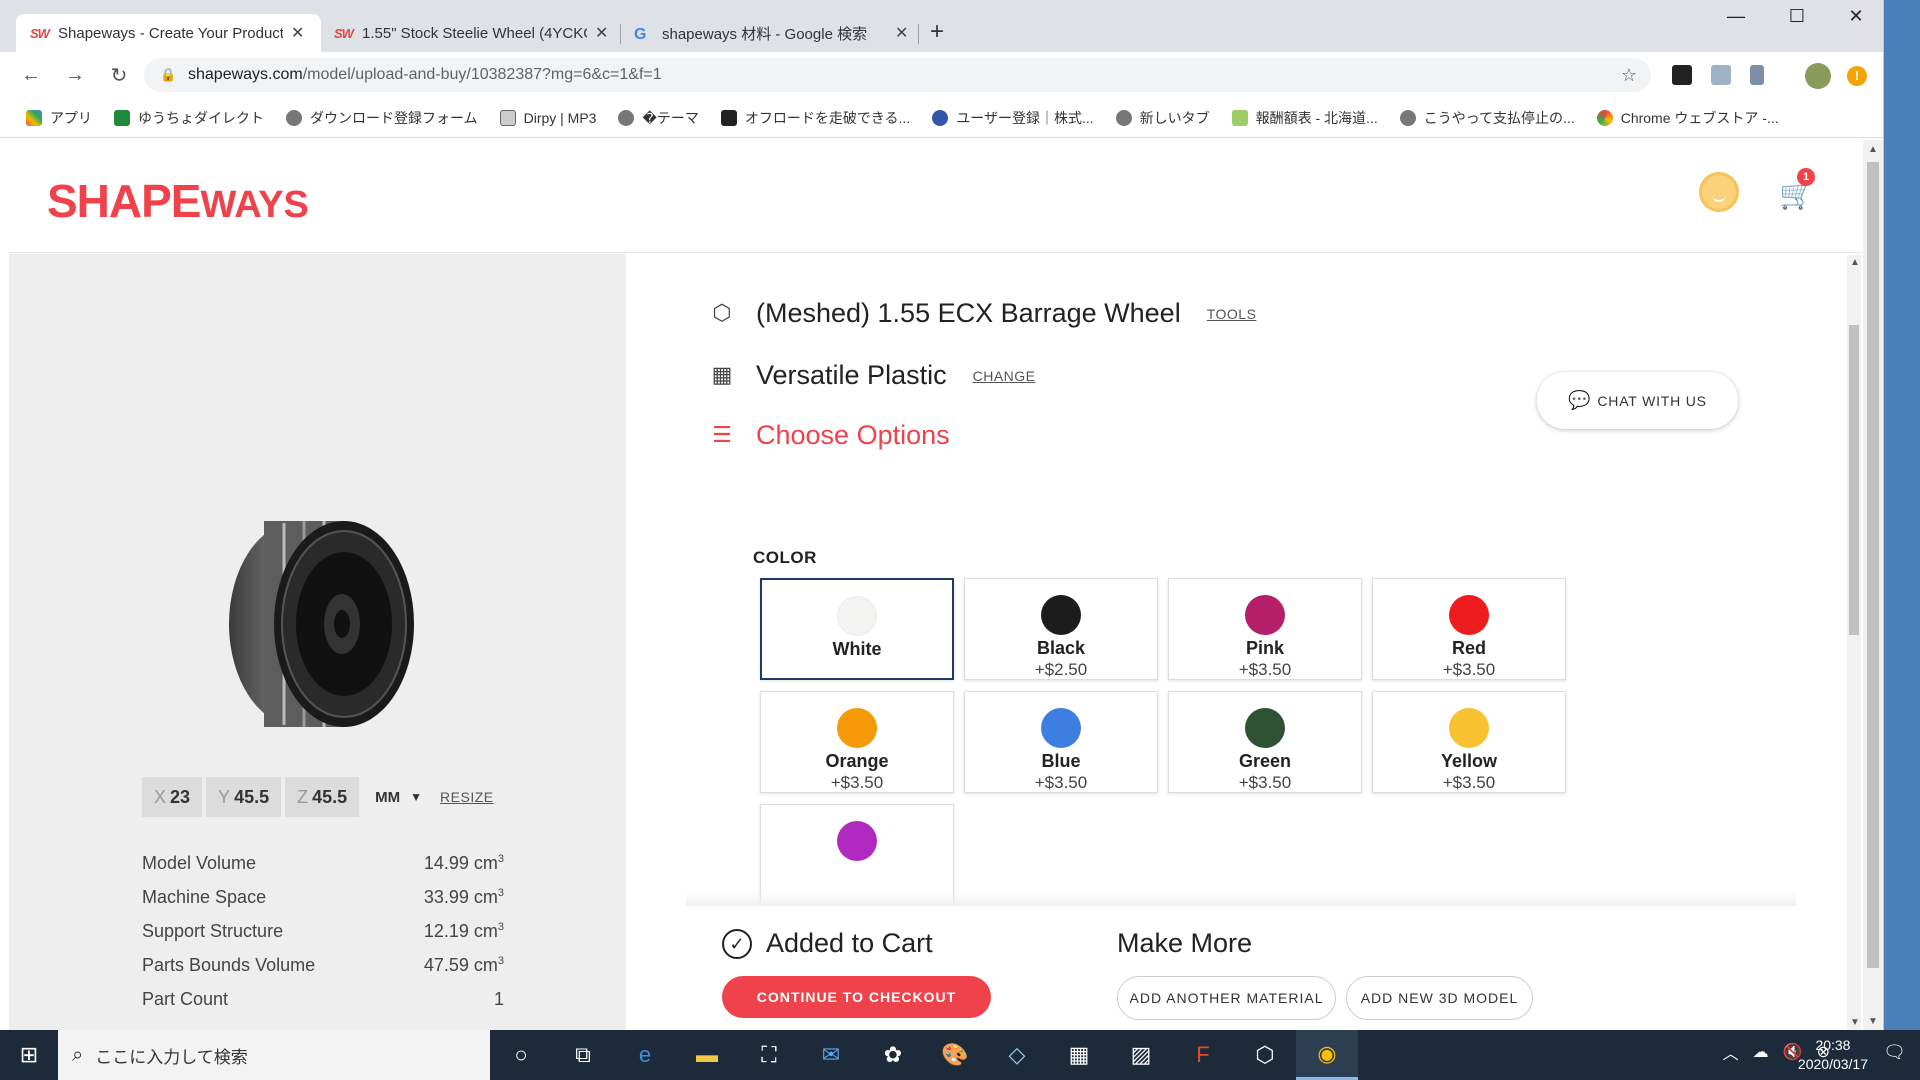 The image size is (1920, 1080). Describe the element at coordinates (1004, 376) in the screenshot. I see `change-material-link: CHANGE` at that location.